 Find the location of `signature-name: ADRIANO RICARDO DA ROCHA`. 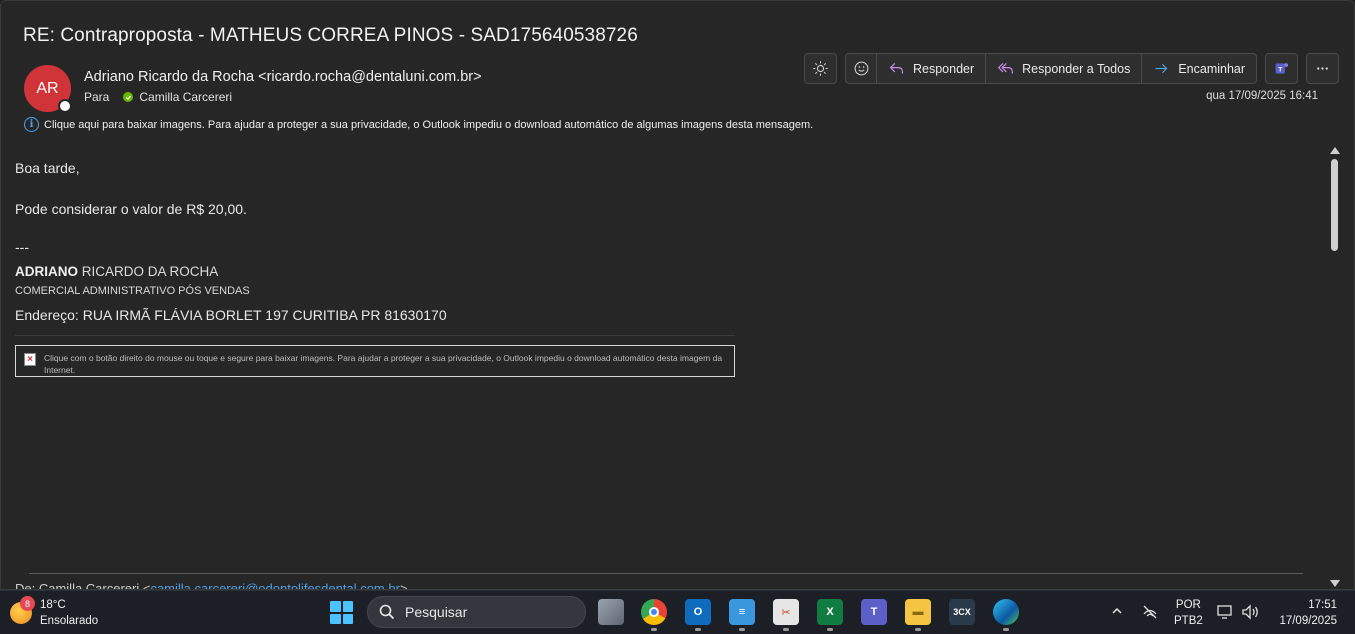

signature-name: ADRIANO RICARDO DA ROCHA is located at coordinates (116, 271).